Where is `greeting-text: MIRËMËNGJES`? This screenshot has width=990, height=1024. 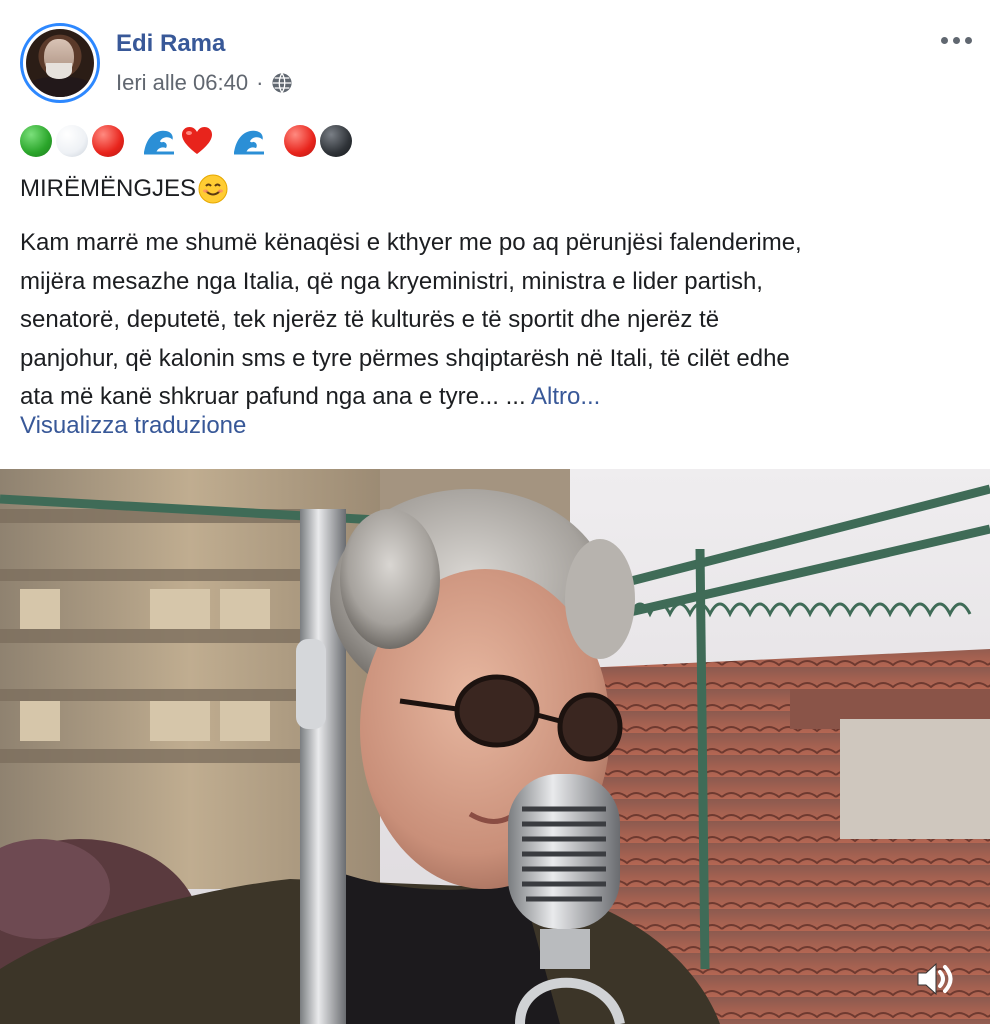
greeting-text: MIRËMËNGJES is located at coordinates (108, 188).